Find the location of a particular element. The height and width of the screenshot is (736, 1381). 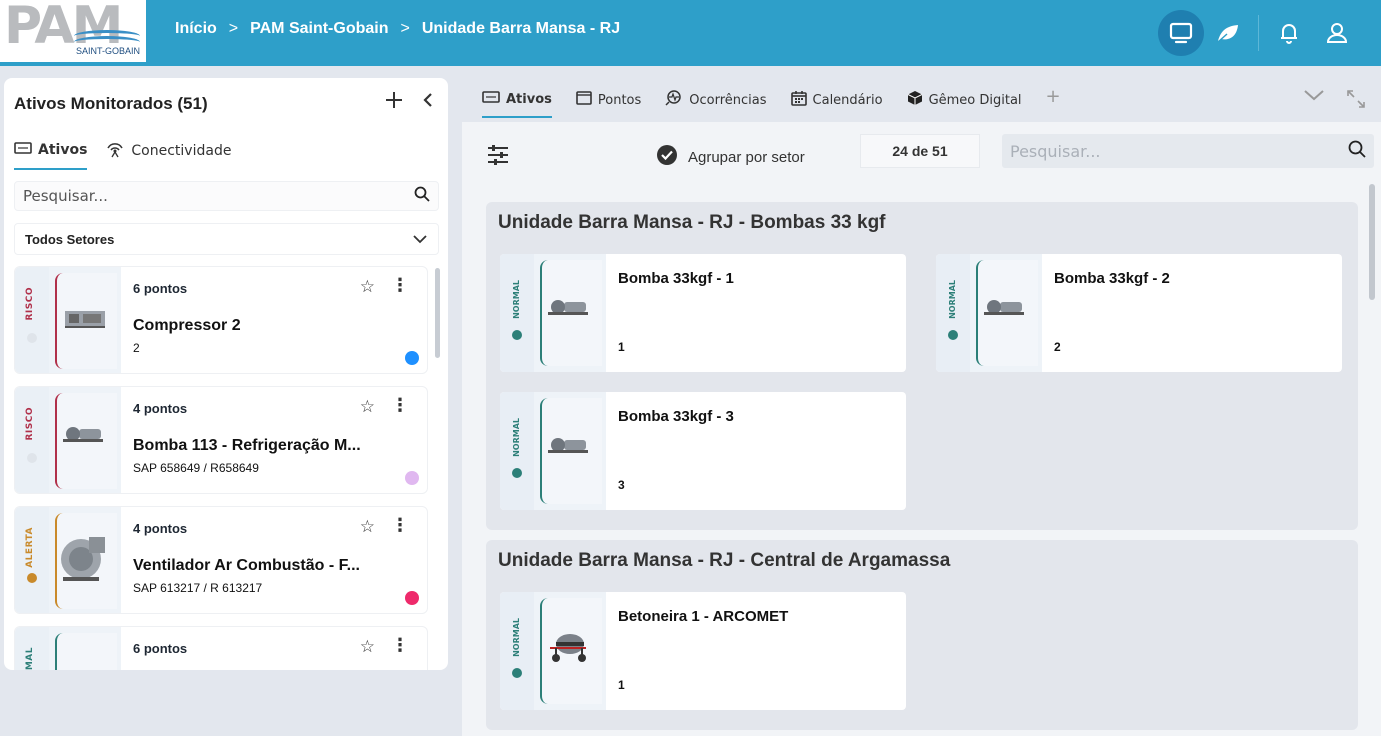

top-icons is located at coordinates (1259, 33).